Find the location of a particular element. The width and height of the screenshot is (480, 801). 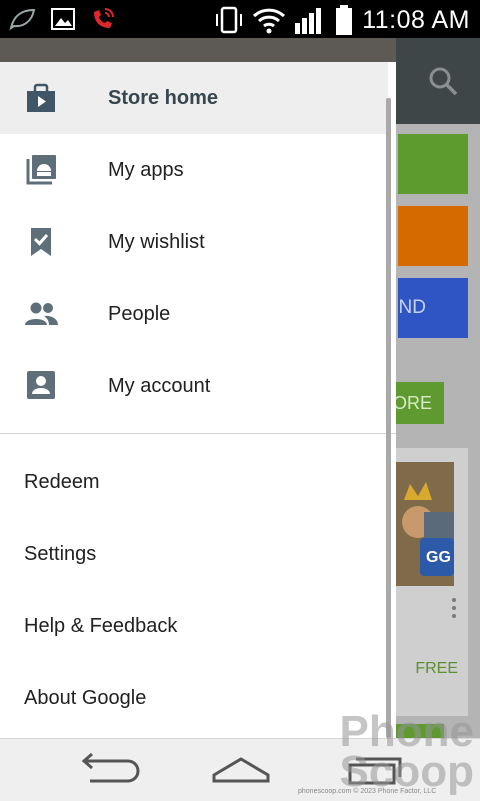

drawer-item-settings: Settings is located at coordinates (194, 554).